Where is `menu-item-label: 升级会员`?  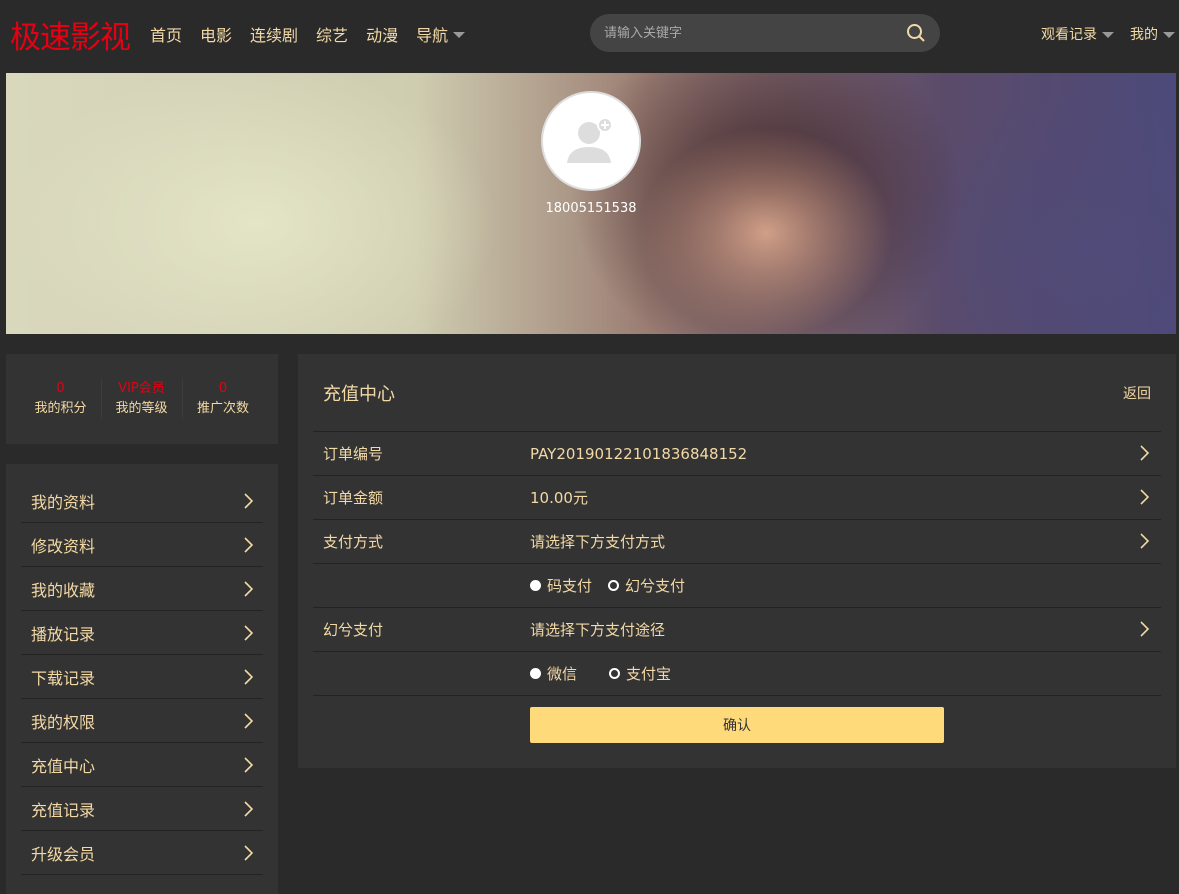 menu-item-label: 升级会员 is located at coordinates (63, 854).